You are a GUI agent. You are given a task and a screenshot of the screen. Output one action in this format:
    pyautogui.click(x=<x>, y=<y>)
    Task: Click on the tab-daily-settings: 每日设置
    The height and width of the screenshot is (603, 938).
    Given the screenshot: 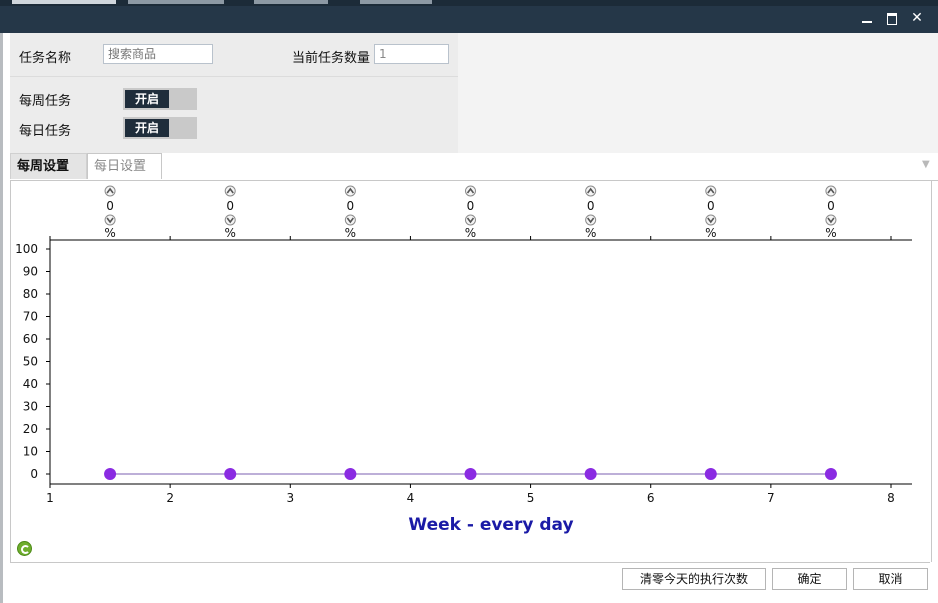 What is the action you would take?
    pyautogui.click(x=124, y=166)
    